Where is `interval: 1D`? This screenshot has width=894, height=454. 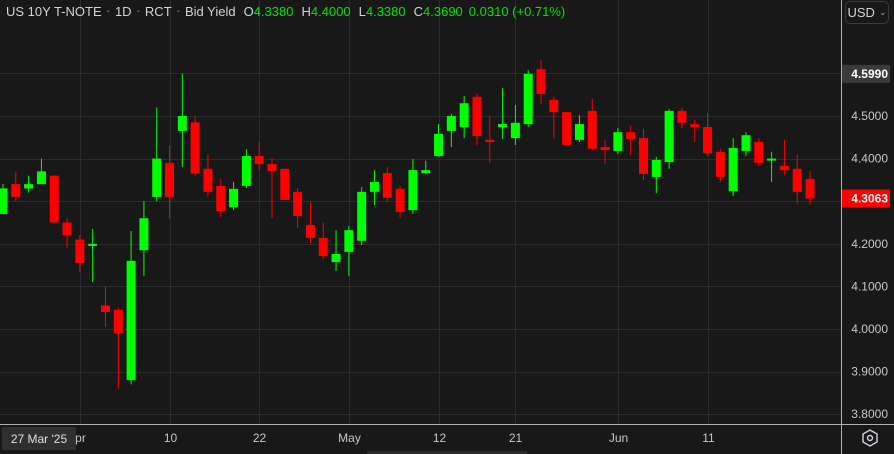 interval: 1D is located at coordinates (123, 11).